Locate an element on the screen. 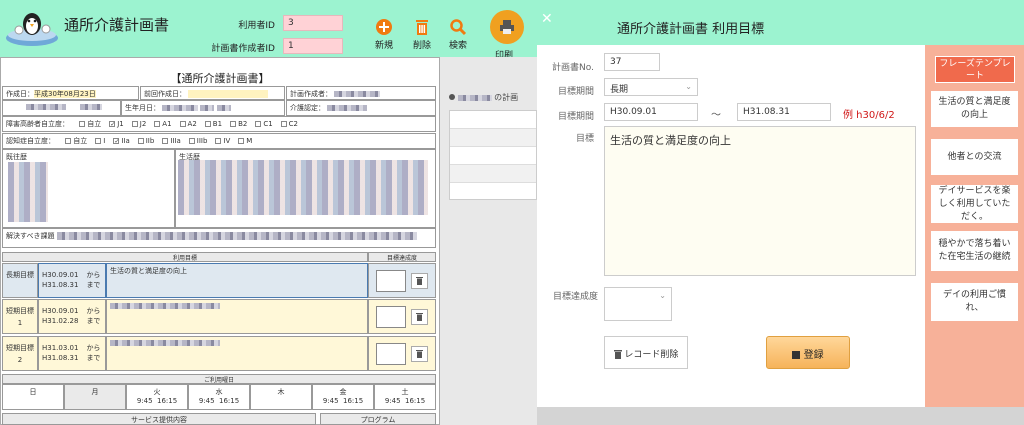 Image resolution: width=1024 pixels, height=425 pixels. day-cell: 日 is located at coordinates (33, 397).